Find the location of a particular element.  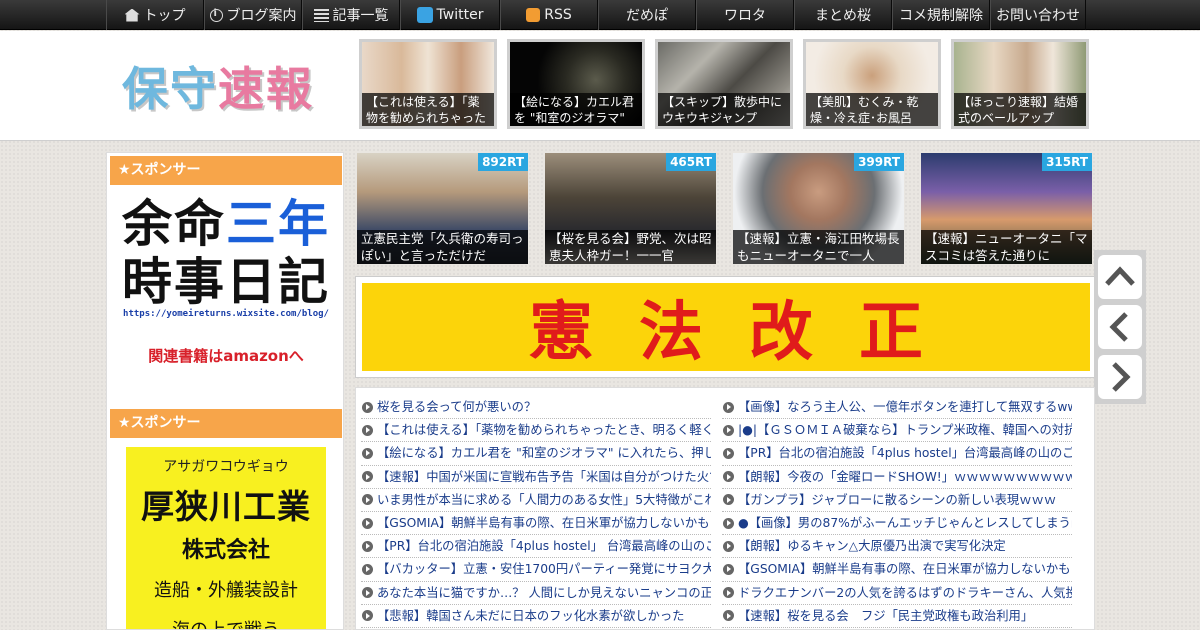

list-item: 【PR】台北の宿泊施設「4plus hostel」 台湾最高峰の山のご紹介 is located at coordinates (536, 547).